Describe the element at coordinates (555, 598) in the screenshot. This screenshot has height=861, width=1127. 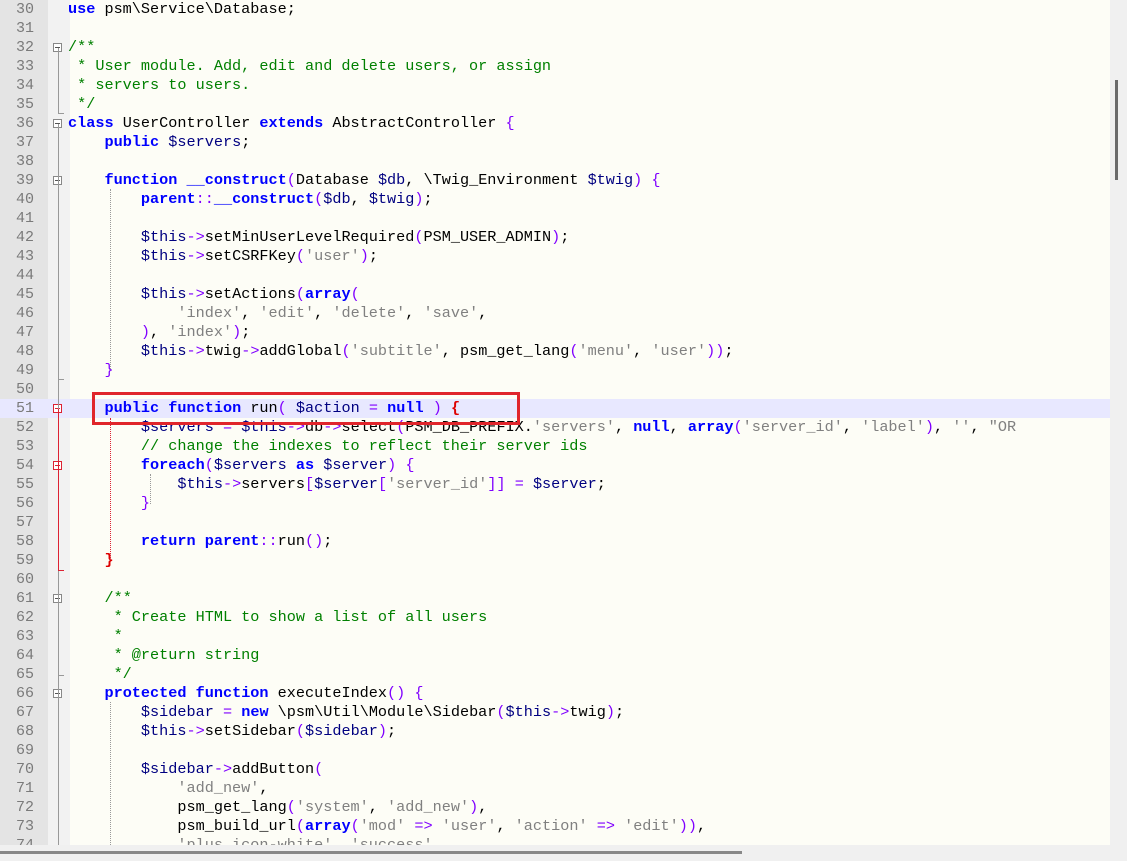
I see `code-line-61: 61 /**` at that location.